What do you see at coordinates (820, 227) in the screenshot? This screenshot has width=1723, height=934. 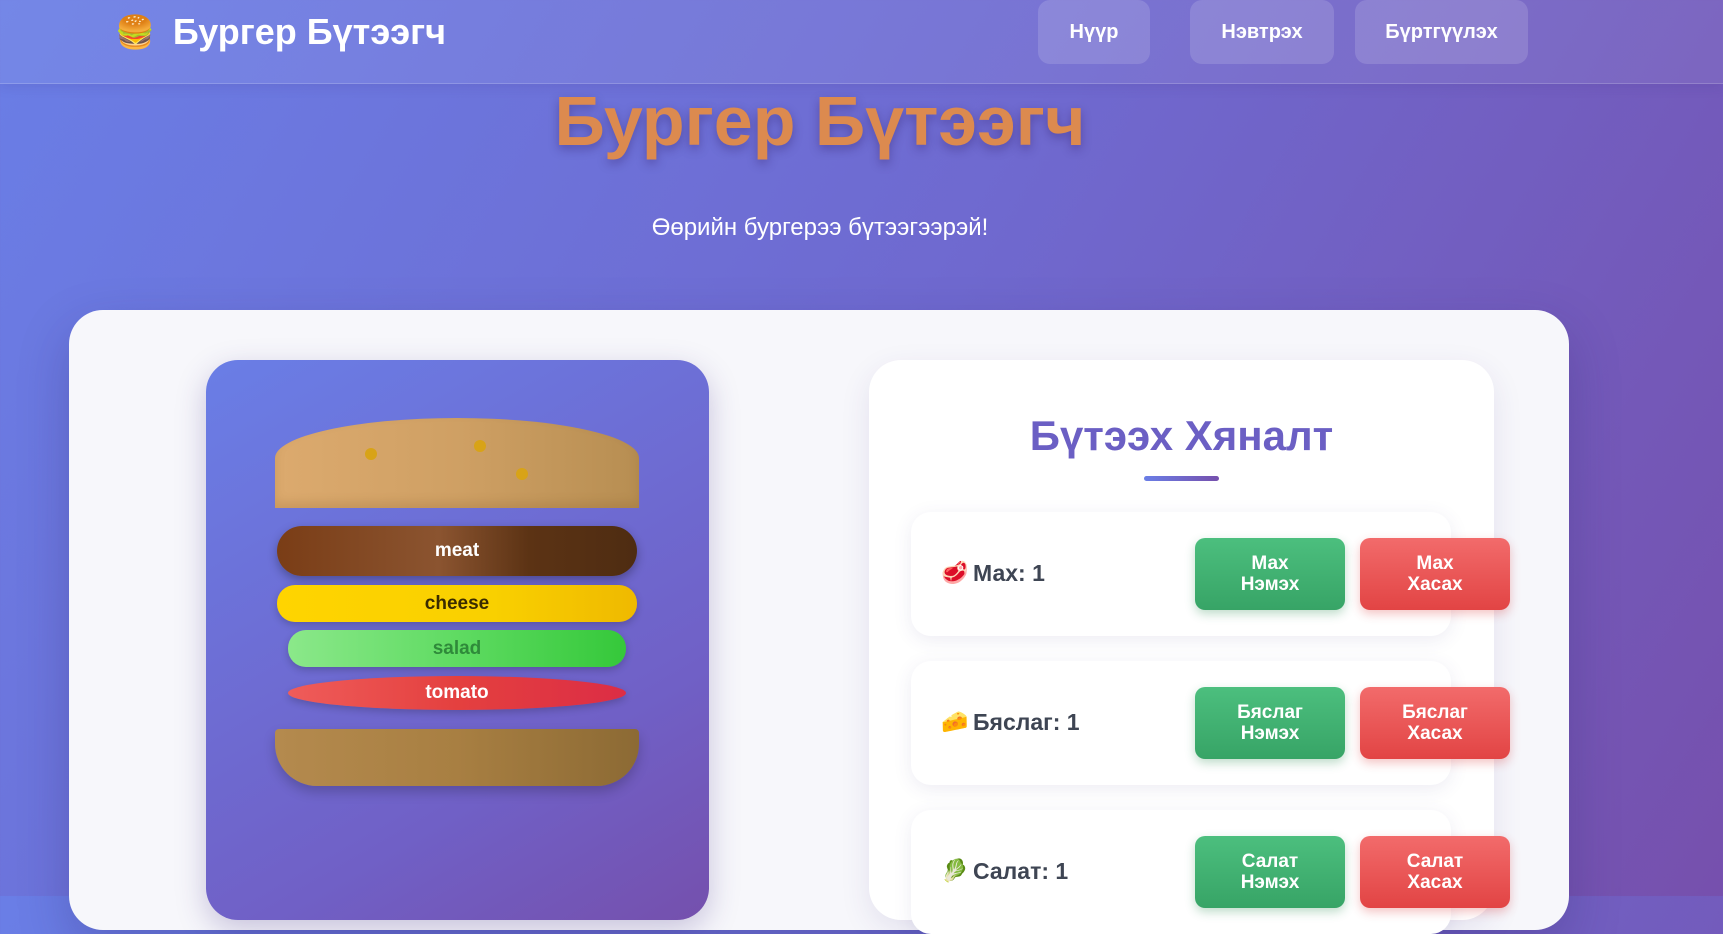 I see `page-subtitle: Өөрийн бургерээ бүтээгээрэй!` at bounding box center [820, 227].